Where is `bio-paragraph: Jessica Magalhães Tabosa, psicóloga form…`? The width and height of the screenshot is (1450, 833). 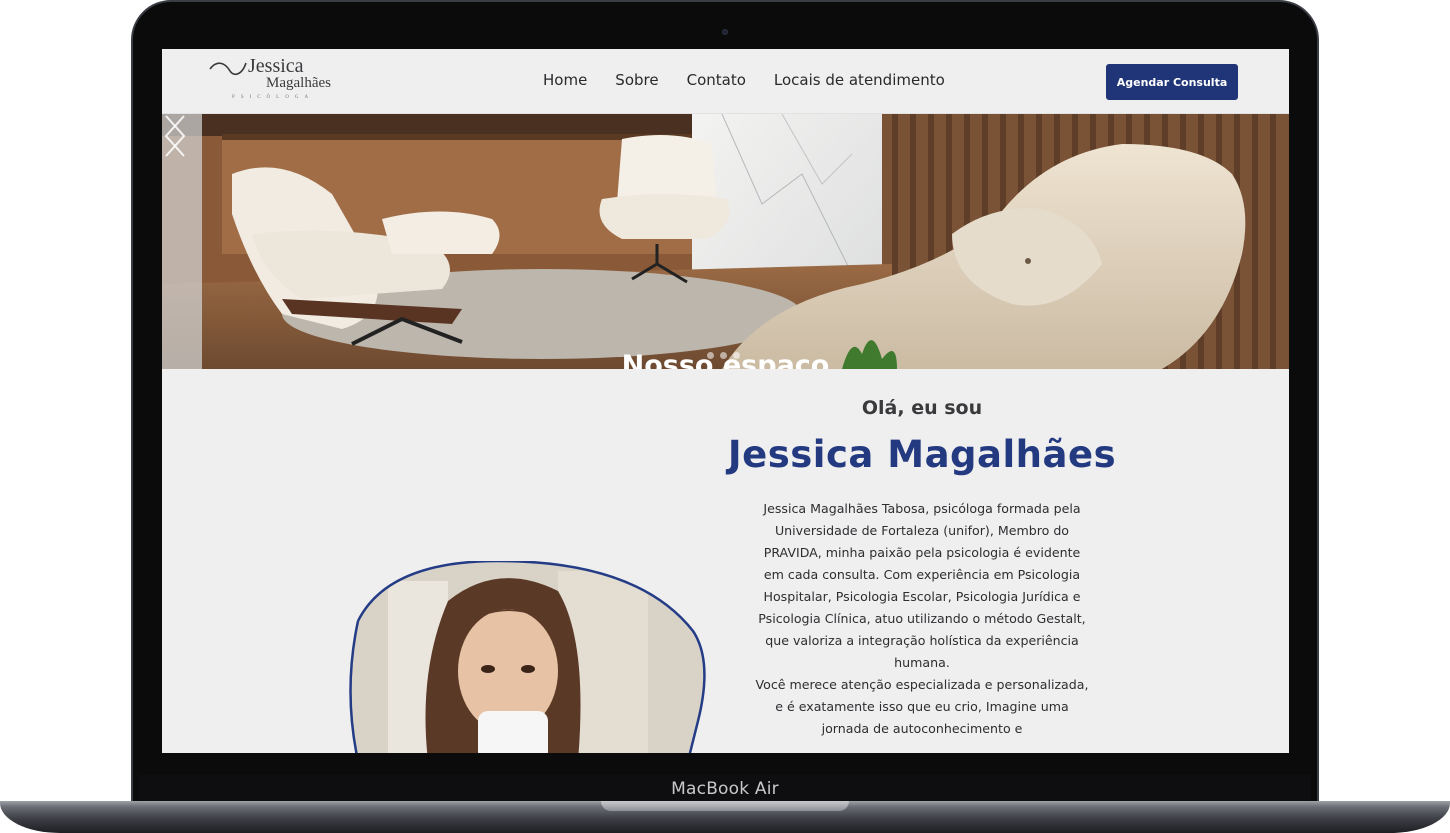 bio-paragraph: Jessica Magalhães Tabosa, psicóloga form… is located at coordinates (922, 585).